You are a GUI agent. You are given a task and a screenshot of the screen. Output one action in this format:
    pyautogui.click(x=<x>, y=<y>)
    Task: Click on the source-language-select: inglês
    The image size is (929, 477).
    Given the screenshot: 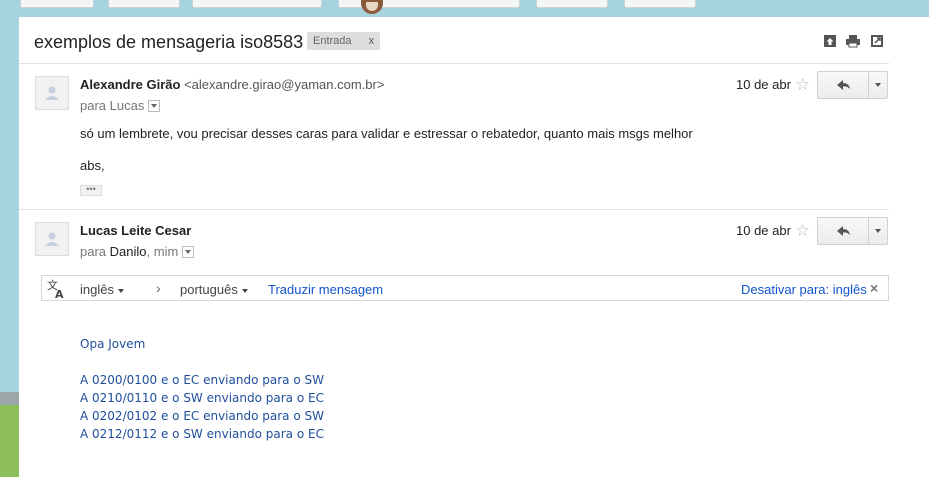 What is the action you would take?
    pyautogui.click(x=102, y=289)
    